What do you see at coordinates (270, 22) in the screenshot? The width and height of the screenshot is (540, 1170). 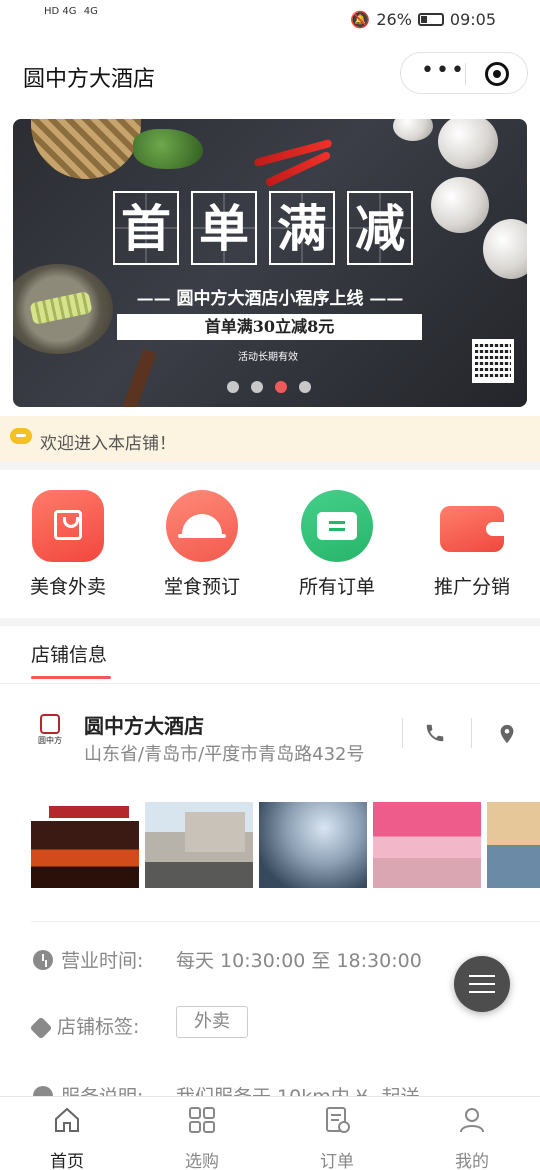 I see `status-bar: HD 4G 4G 🔕 26% 09:05` at bounding box center [270, 22].